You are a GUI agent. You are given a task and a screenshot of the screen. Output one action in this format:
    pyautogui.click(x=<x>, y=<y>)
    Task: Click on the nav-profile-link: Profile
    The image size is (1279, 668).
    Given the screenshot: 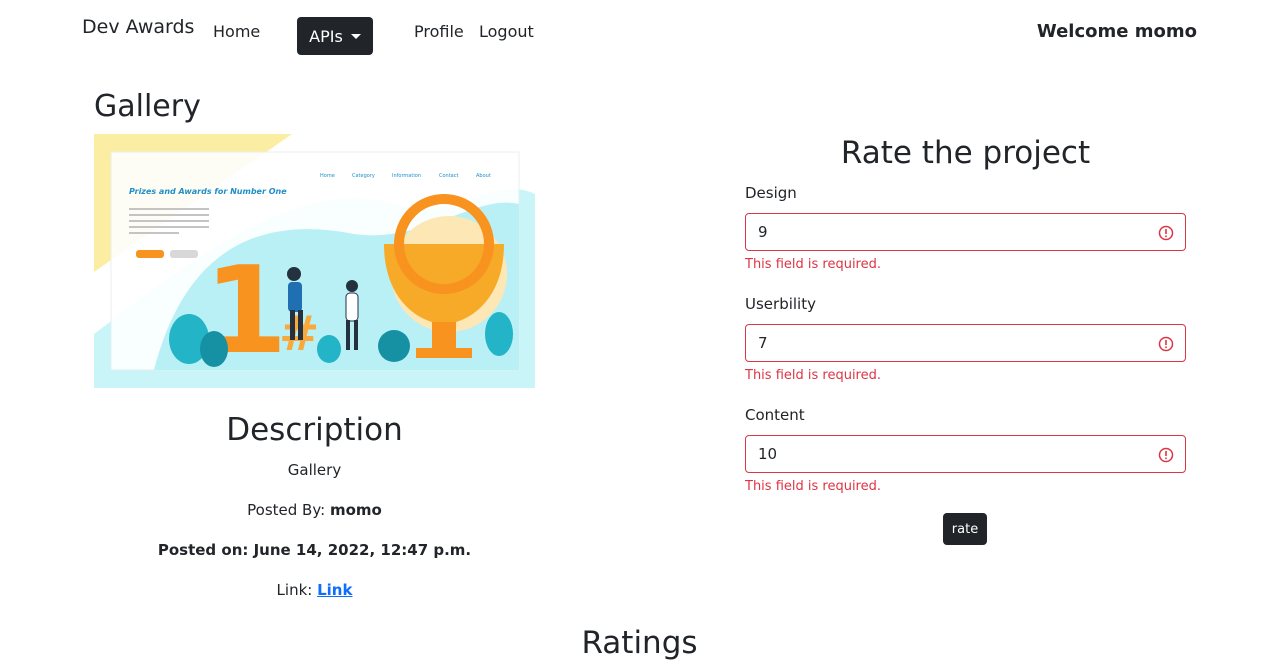 What is the action you would take?
    pyautogui.click(x=439, y=31)
    